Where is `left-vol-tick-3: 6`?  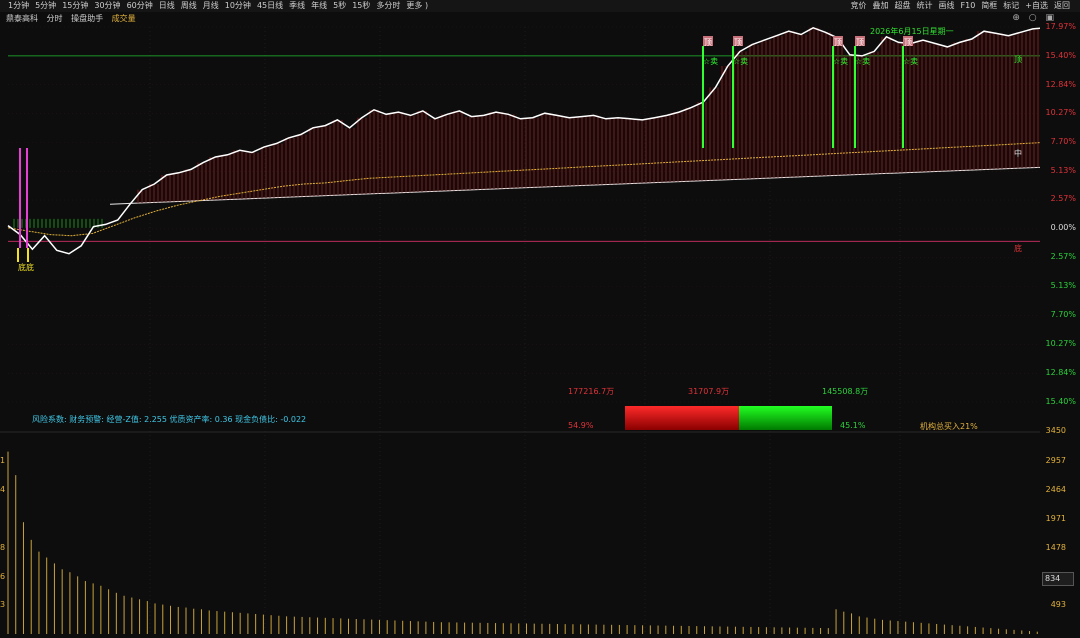
left-vol-tick-3: 6 is located at coordinates (3, 576).